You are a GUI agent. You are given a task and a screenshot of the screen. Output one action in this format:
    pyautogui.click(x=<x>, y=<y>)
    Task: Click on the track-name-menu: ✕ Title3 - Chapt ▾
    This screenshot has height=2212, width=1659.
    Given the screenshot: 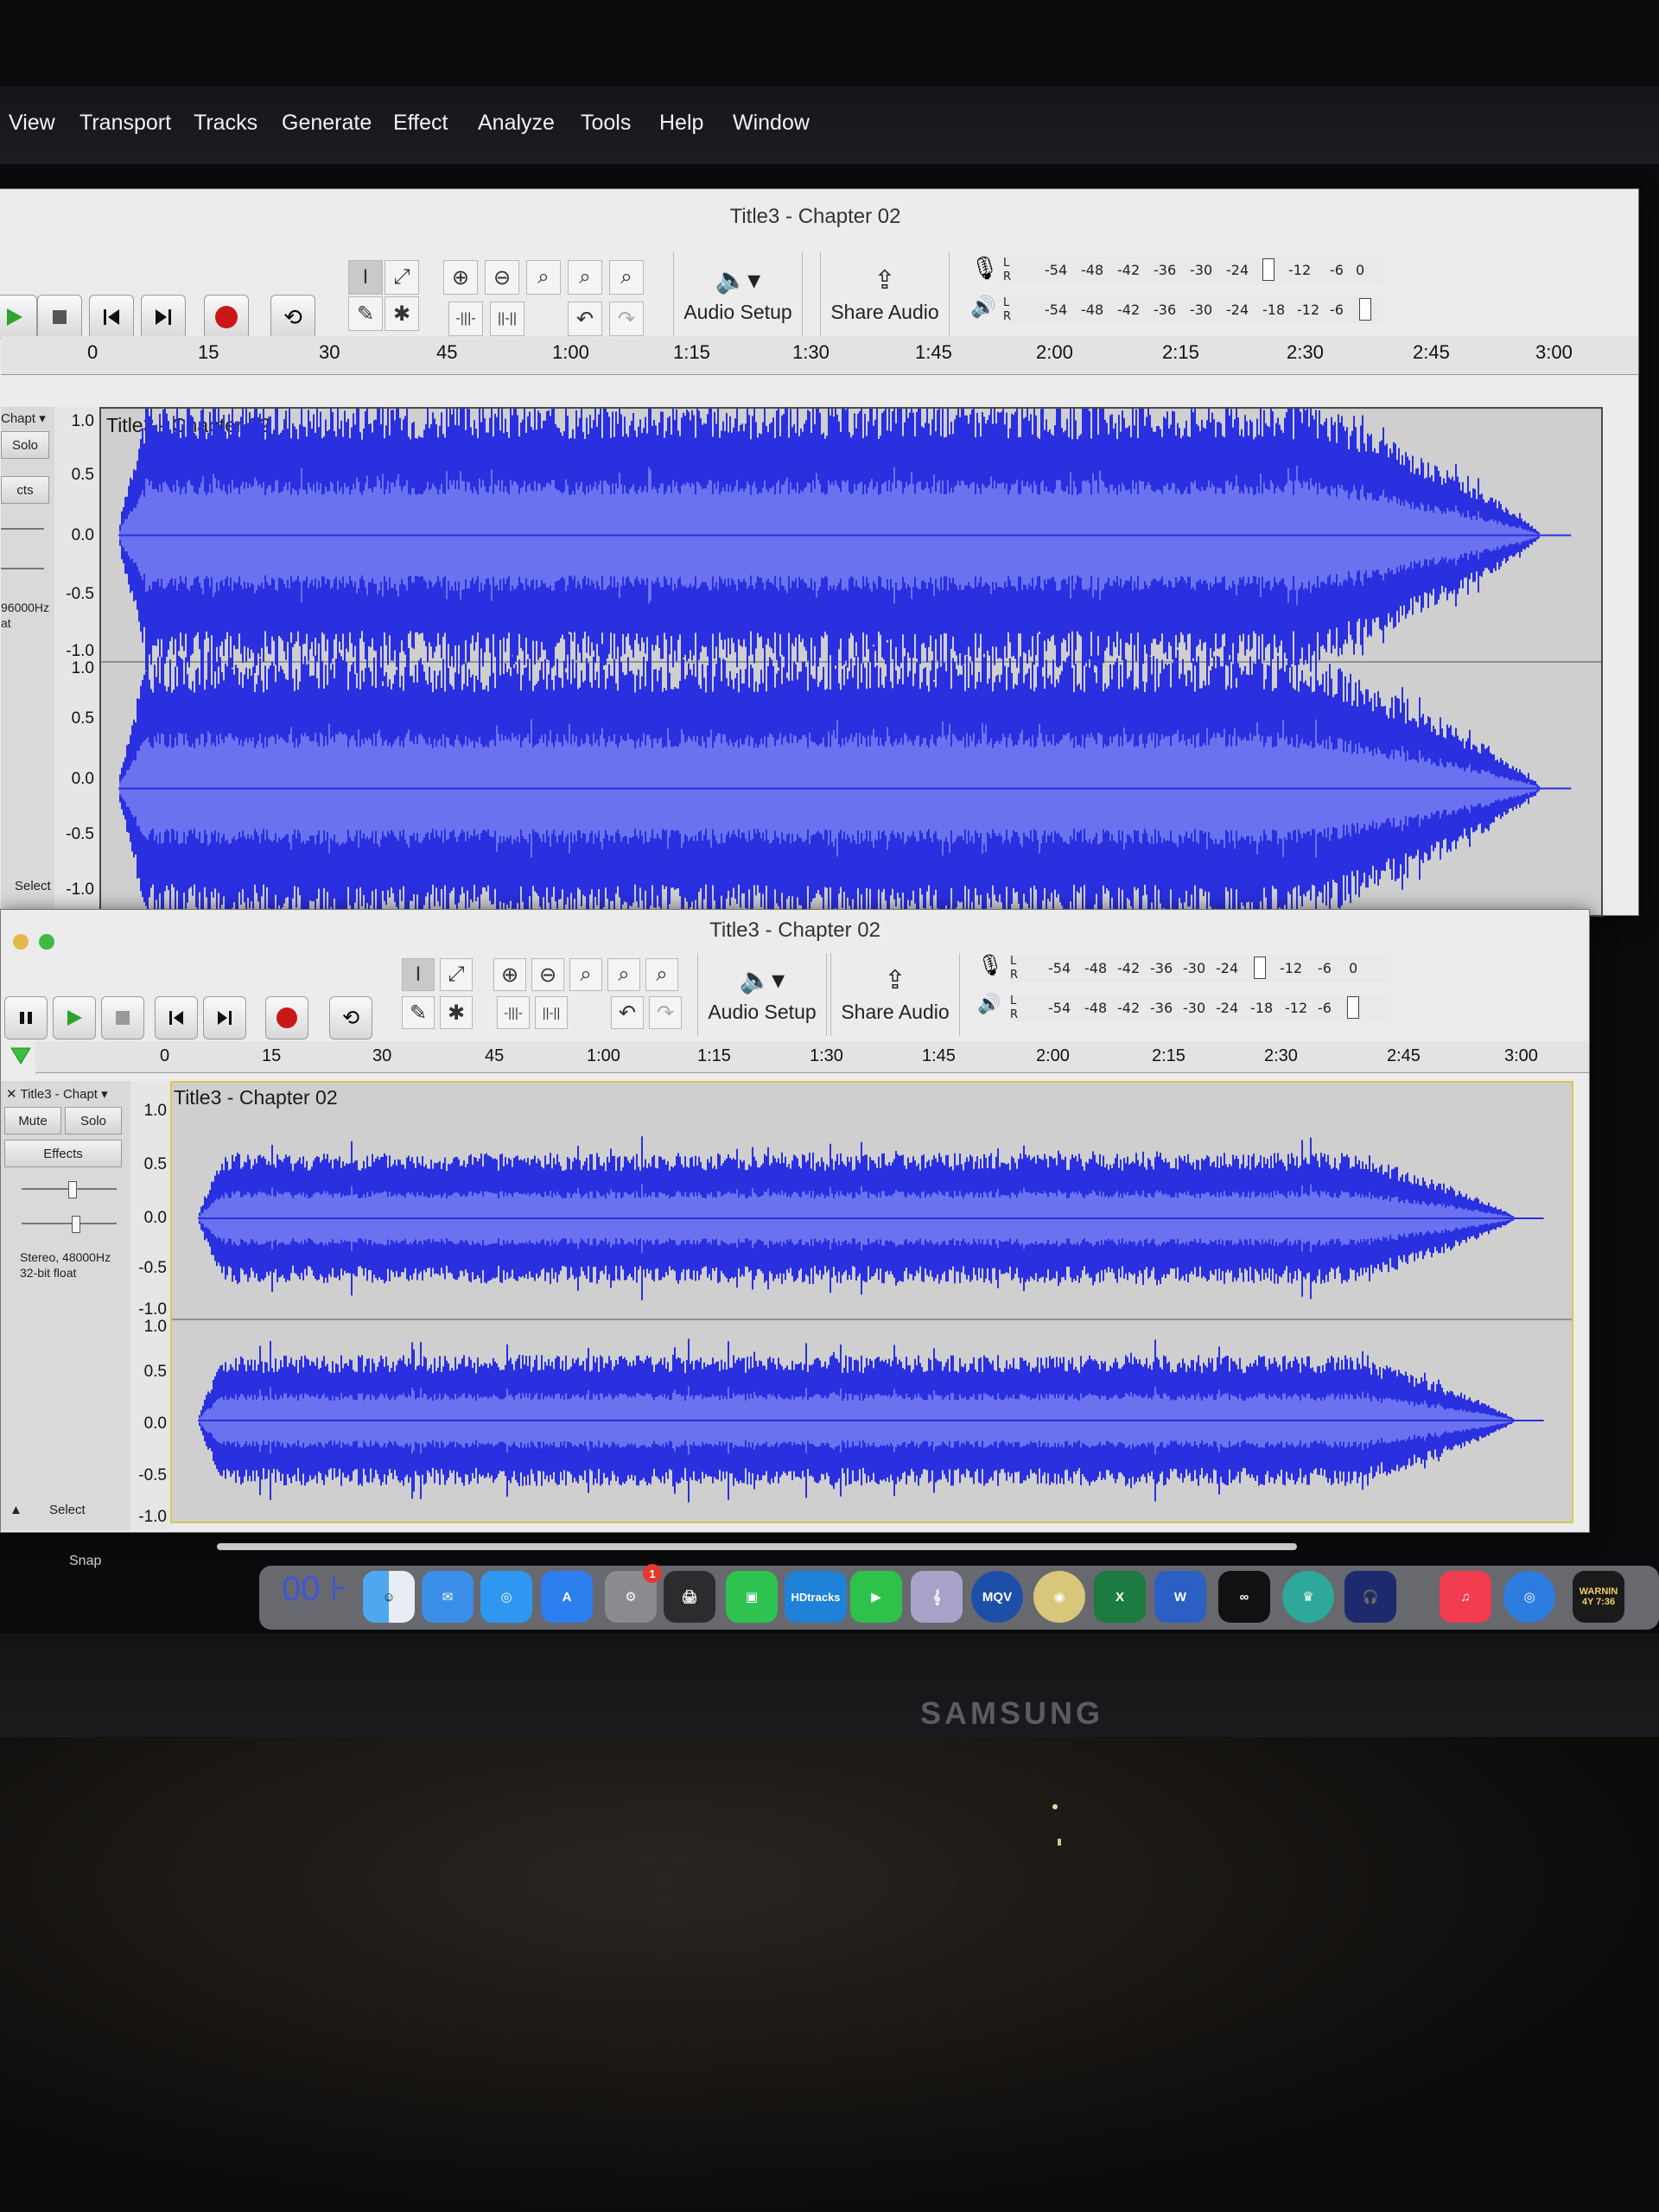 What is the action you would take?
    pyautogui.click(x=57, y=1094)
    